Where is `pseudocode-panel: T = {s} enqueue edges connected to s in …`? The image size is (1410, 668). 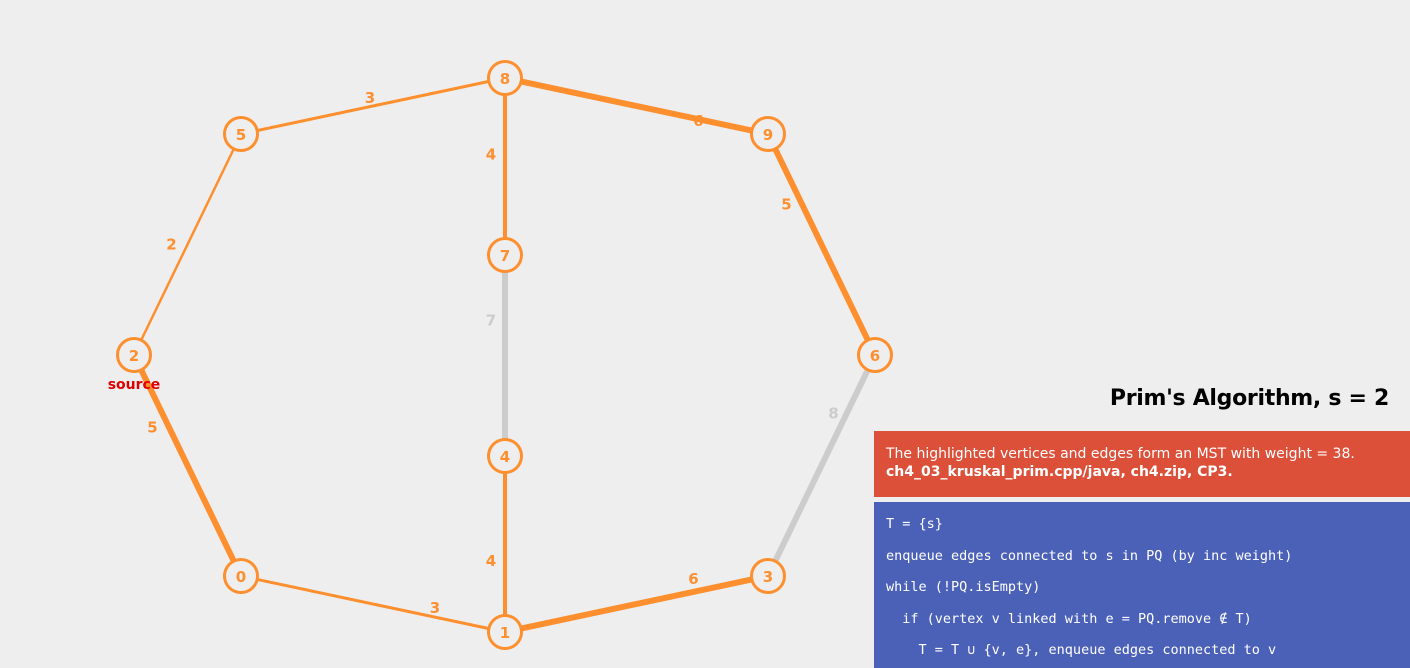
pseudocode-panel: T = {s} enqueue edges connected to s in … is located at coordinates (1142, 585).